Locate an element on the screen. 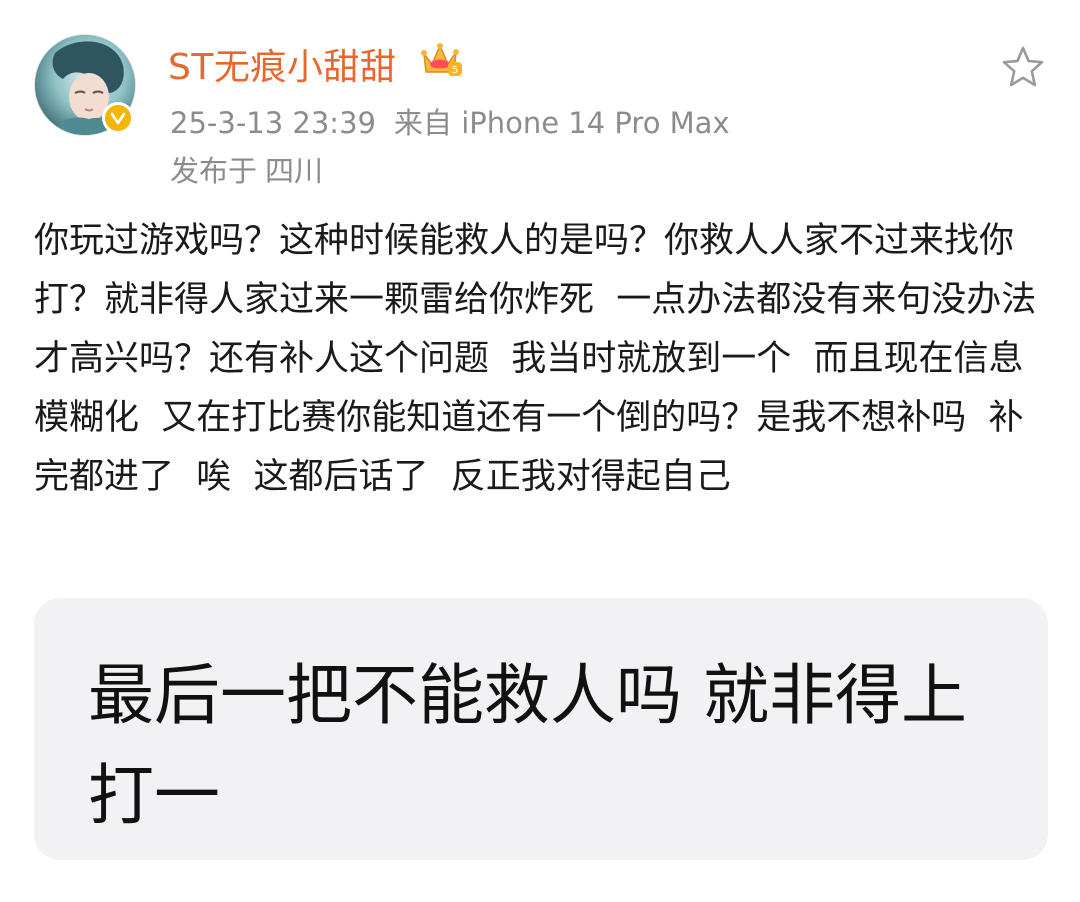 The width and height of the screenshot is (1080, 902). star-icon is located at coordinates (1023, 66).